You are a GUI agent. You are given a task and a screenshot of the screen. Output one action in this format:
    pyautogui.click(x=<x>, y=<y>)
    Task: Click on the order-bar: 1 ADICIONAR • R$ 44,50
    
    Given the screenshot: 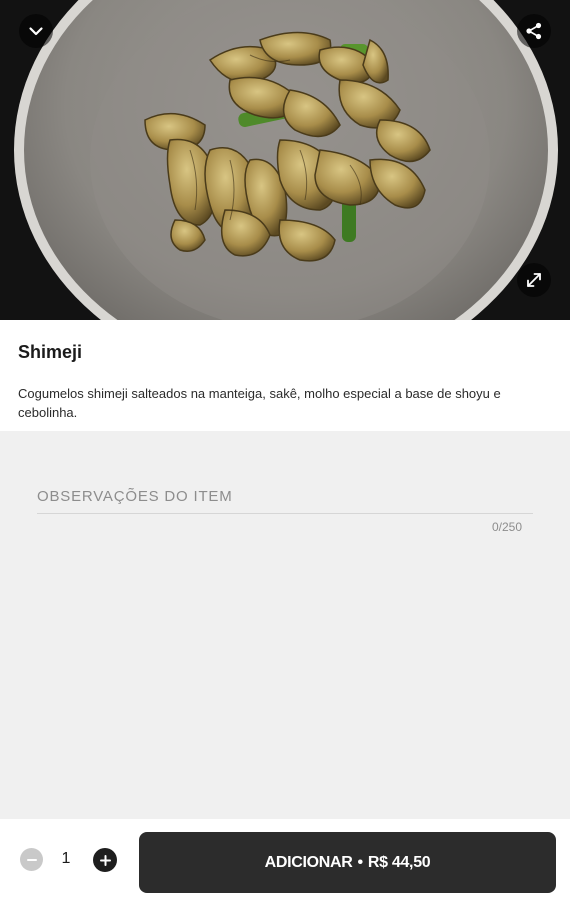 What is the action you would take?
    pyautogui.click(x=285, y=859)
    